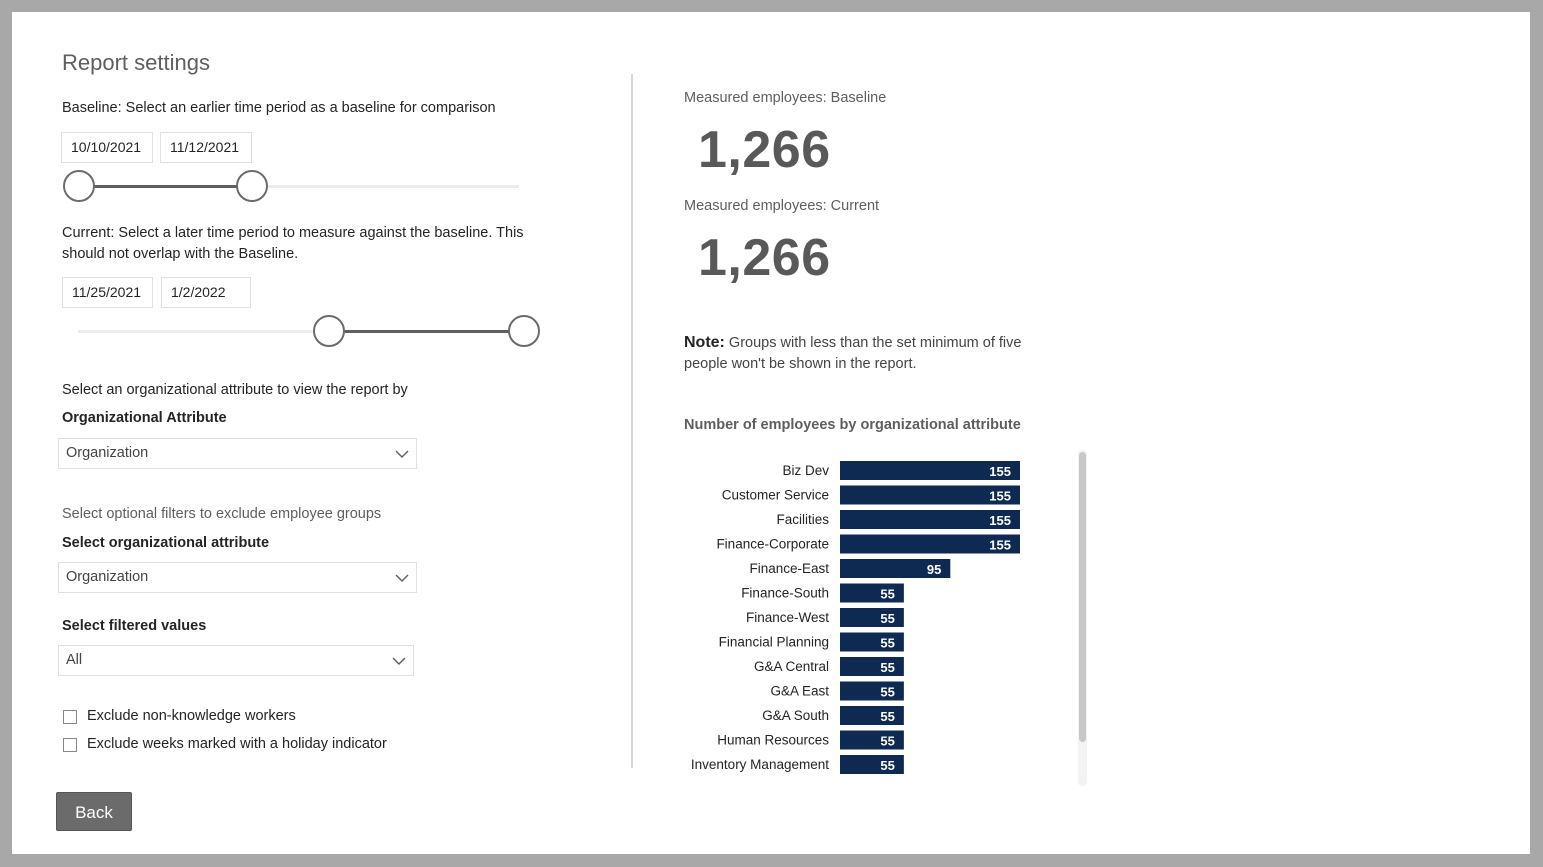 The image size is (1543, 867). I want to click on category-label: G&A Central, so click(791, 666).